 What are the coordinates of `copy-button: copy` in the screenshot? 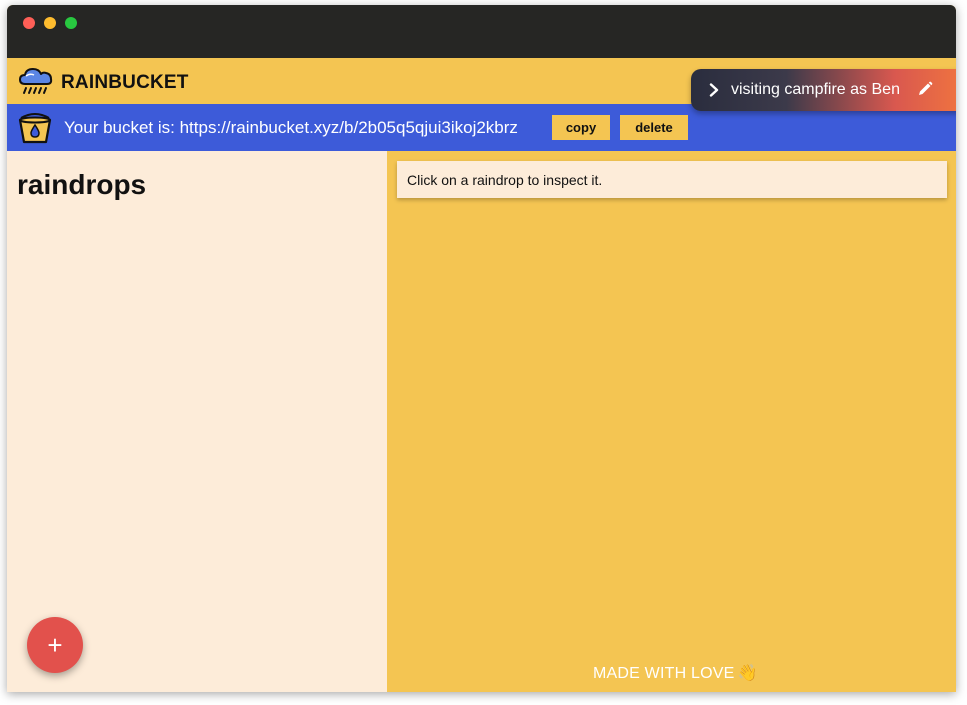 It's located at (581, 127).